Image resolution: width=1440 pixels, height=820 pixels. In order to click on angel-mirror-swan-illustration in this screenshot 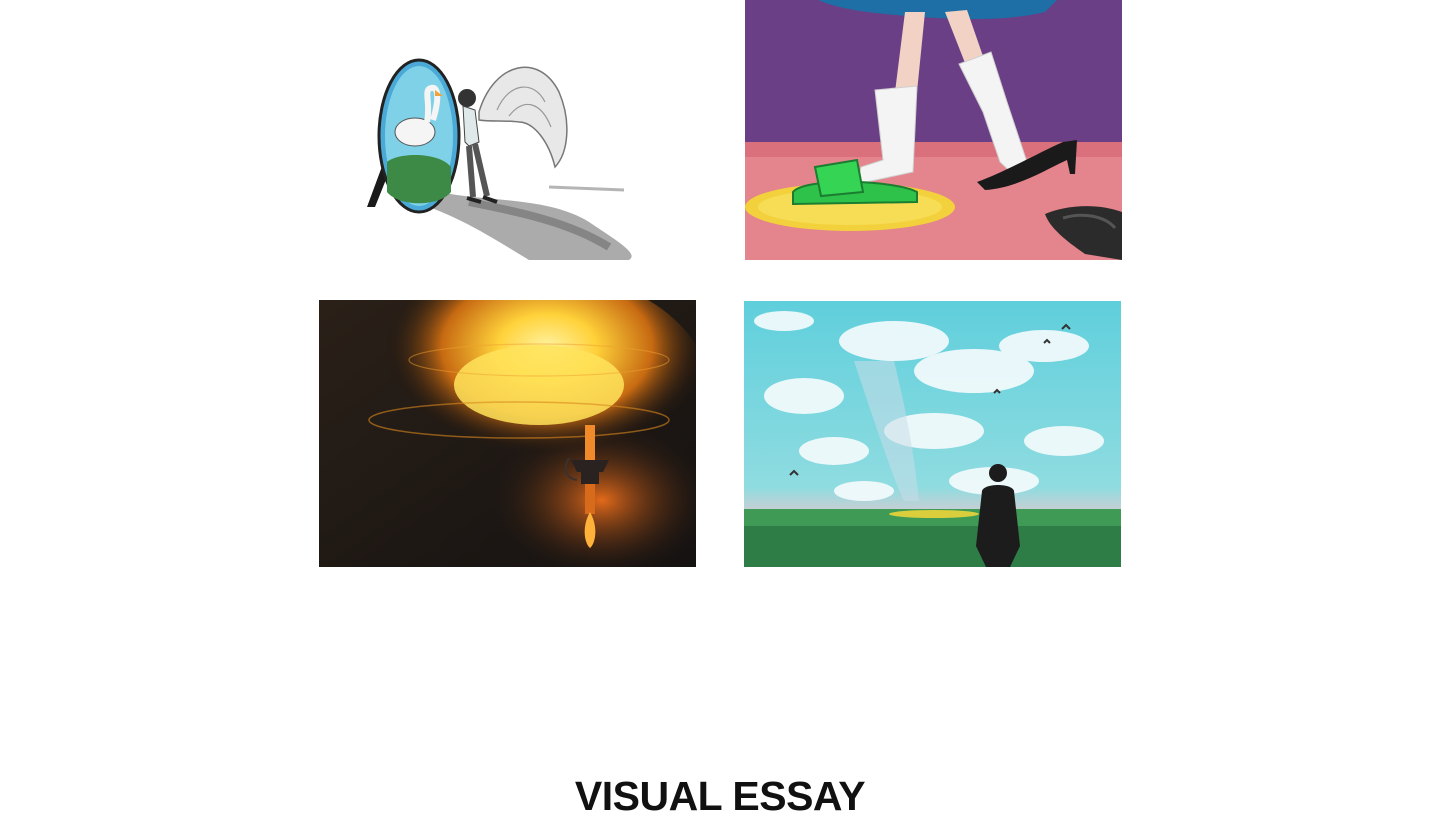, I will do `click(508, 130)`.